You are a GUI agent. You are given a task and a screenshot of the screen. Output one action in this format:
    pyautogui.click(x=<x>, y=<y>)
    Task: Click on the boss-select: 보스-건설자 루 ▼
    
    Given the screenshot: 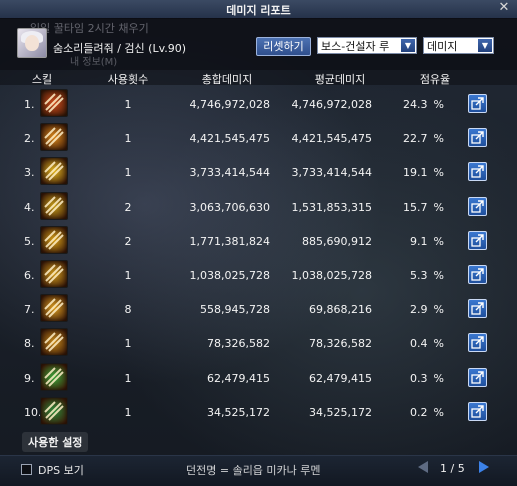 What is the action you would take?
    pyautogui.click(x=367, y=45)
    